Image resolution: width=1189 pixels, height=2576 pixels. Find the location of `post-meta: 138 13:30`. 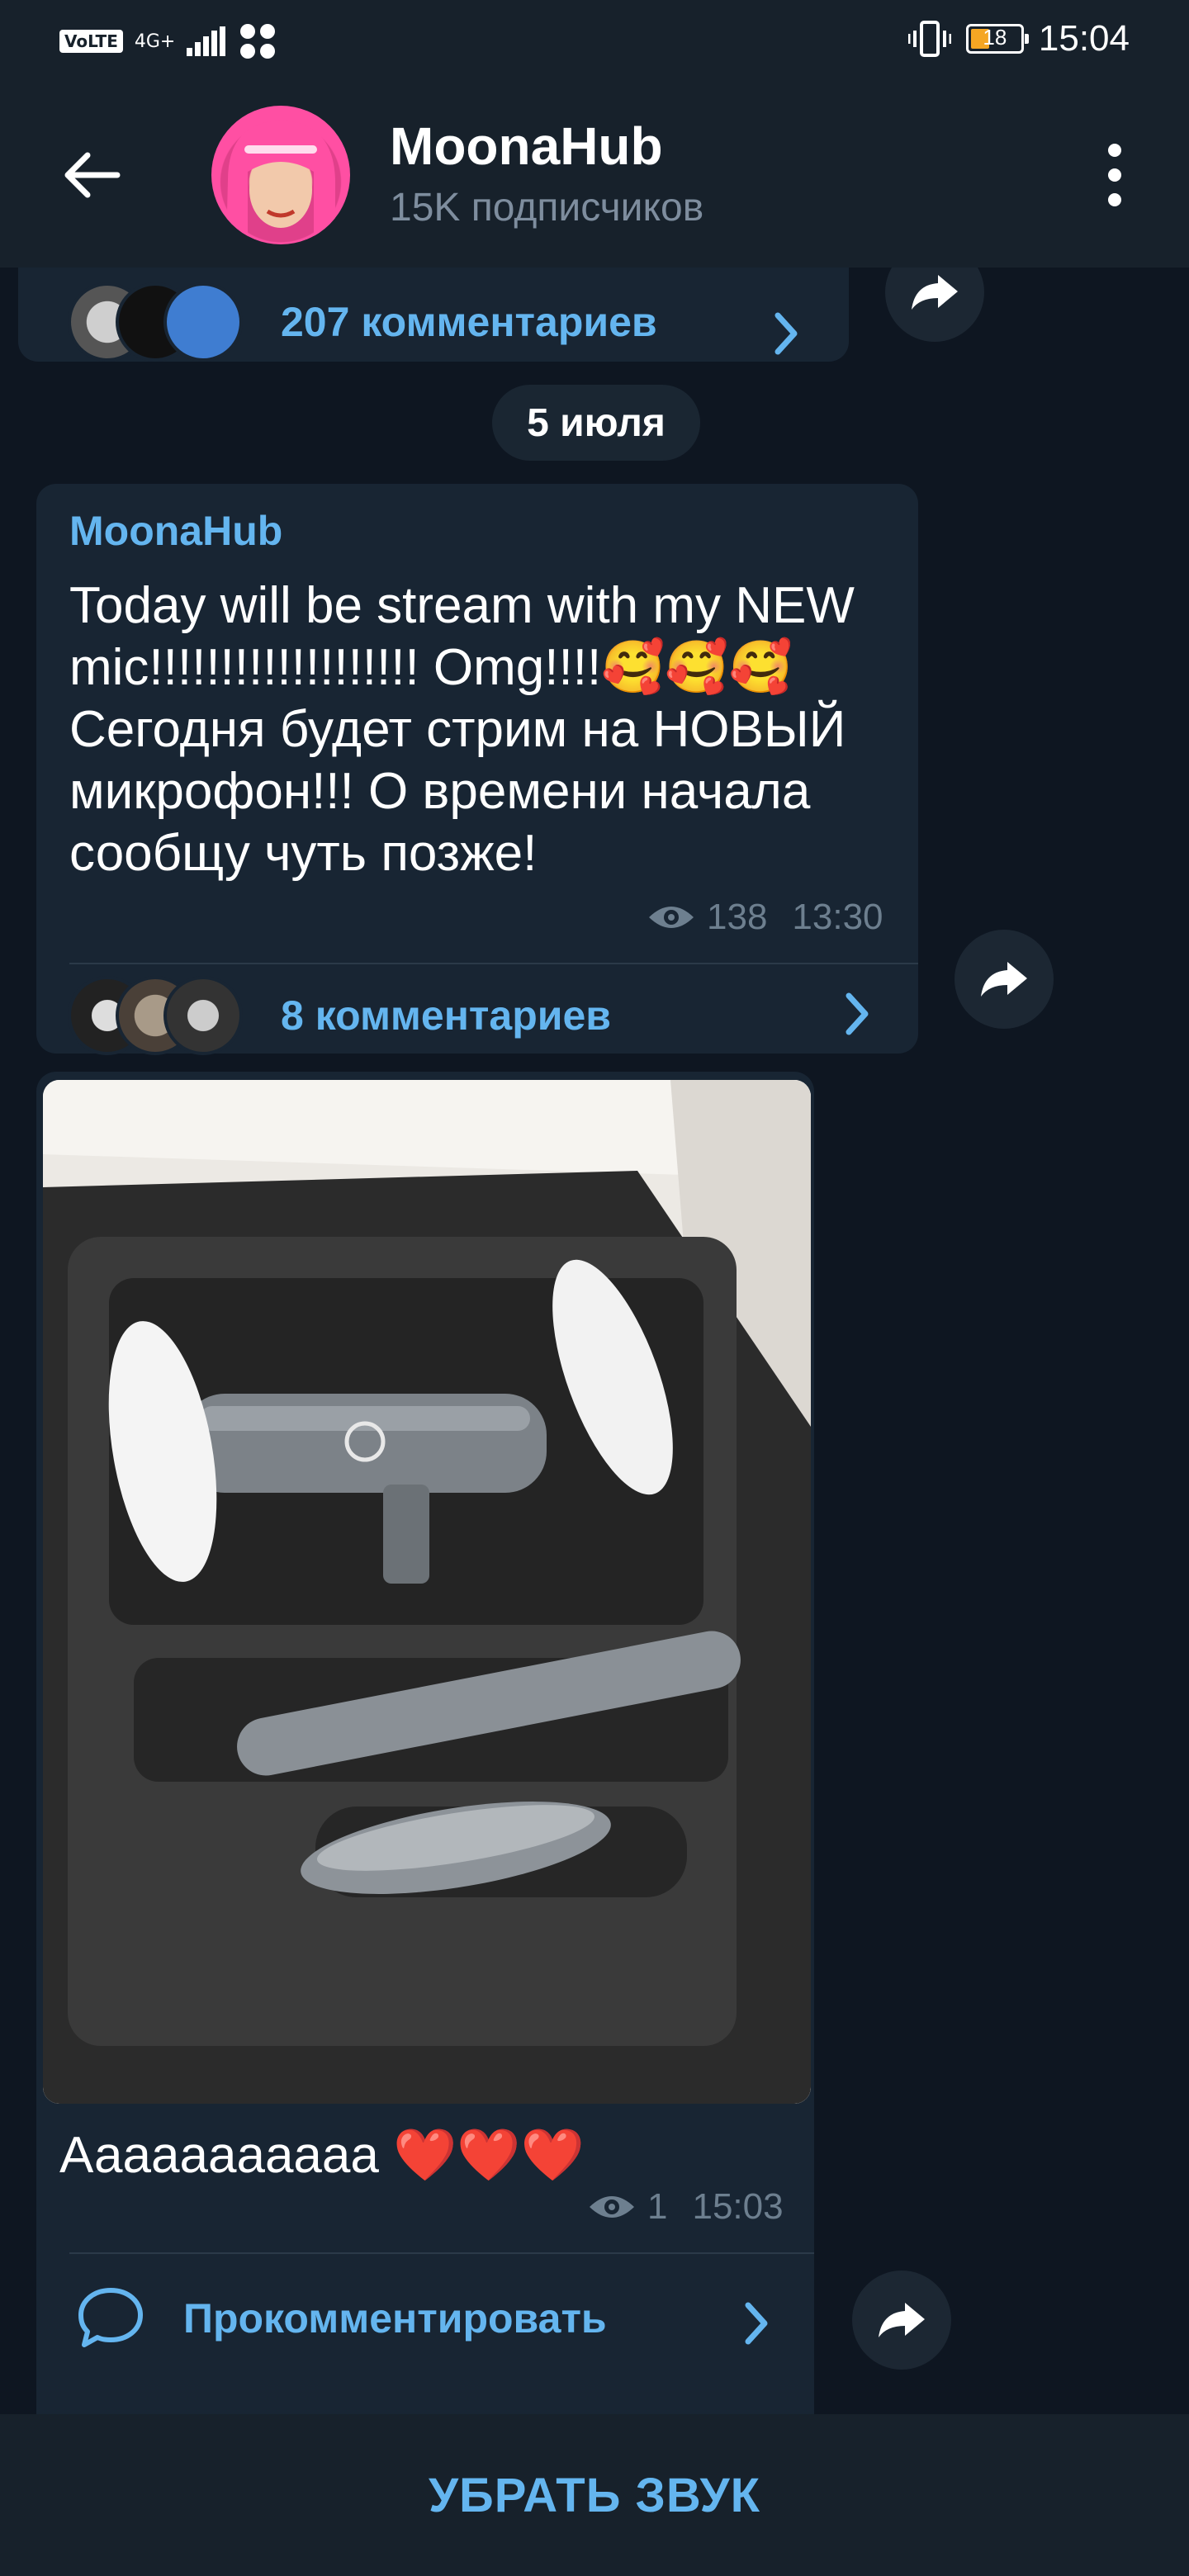

post-meta: 138 13:30 is located at coordinates (765, 917).